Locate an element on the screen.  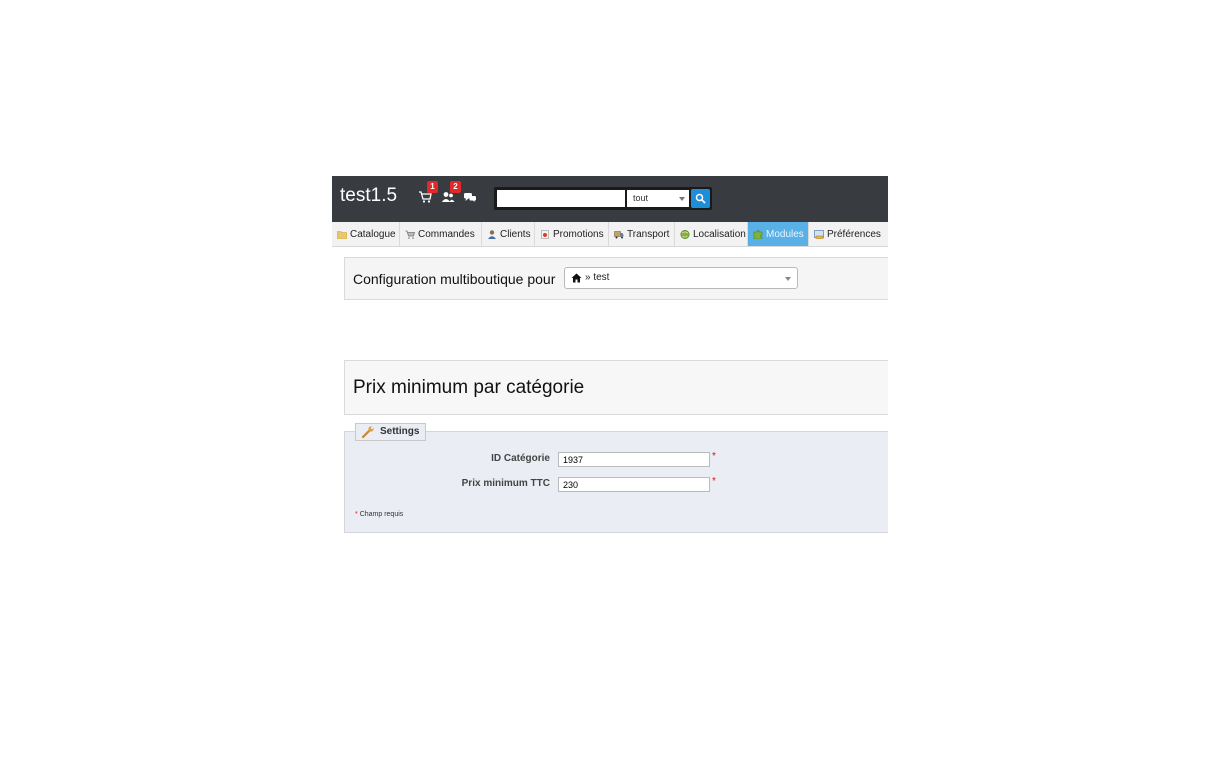
nav-label-preferences: Préférences is located at coordinates (854, 234).